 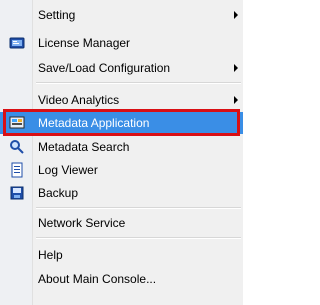 What do you see at coordinates (79, 100) in the screenshot?
I see `menu-item-label: Video Analytics` at bounding box center [79, 100].